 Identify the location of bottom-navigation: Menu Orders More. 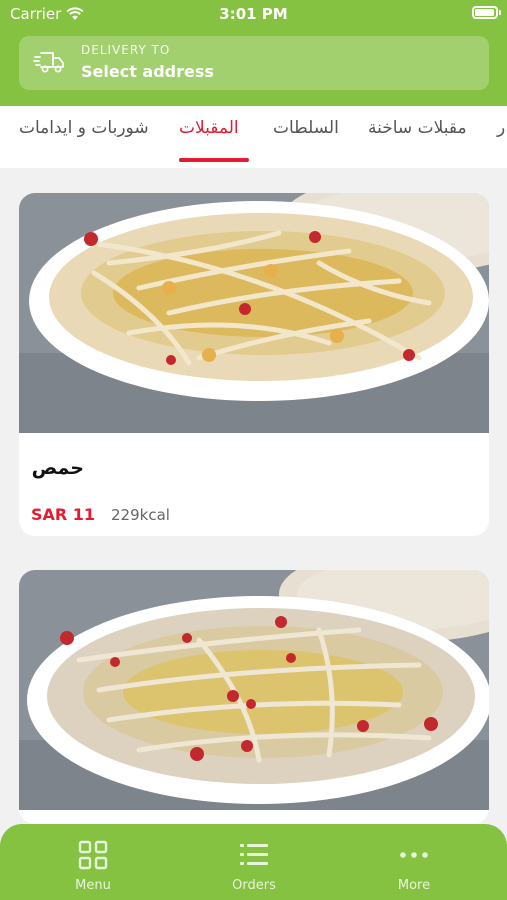
(253, 862).